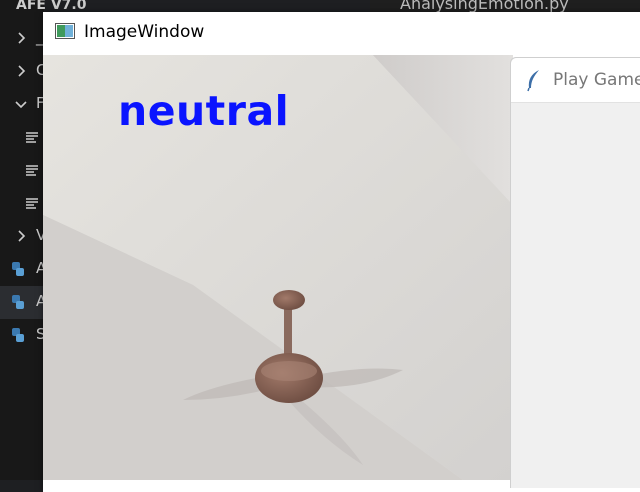  Describe the element at coordinates (341, 33) in the screenshot. I see `image-window-titlebar: ImageWindow` at that location.